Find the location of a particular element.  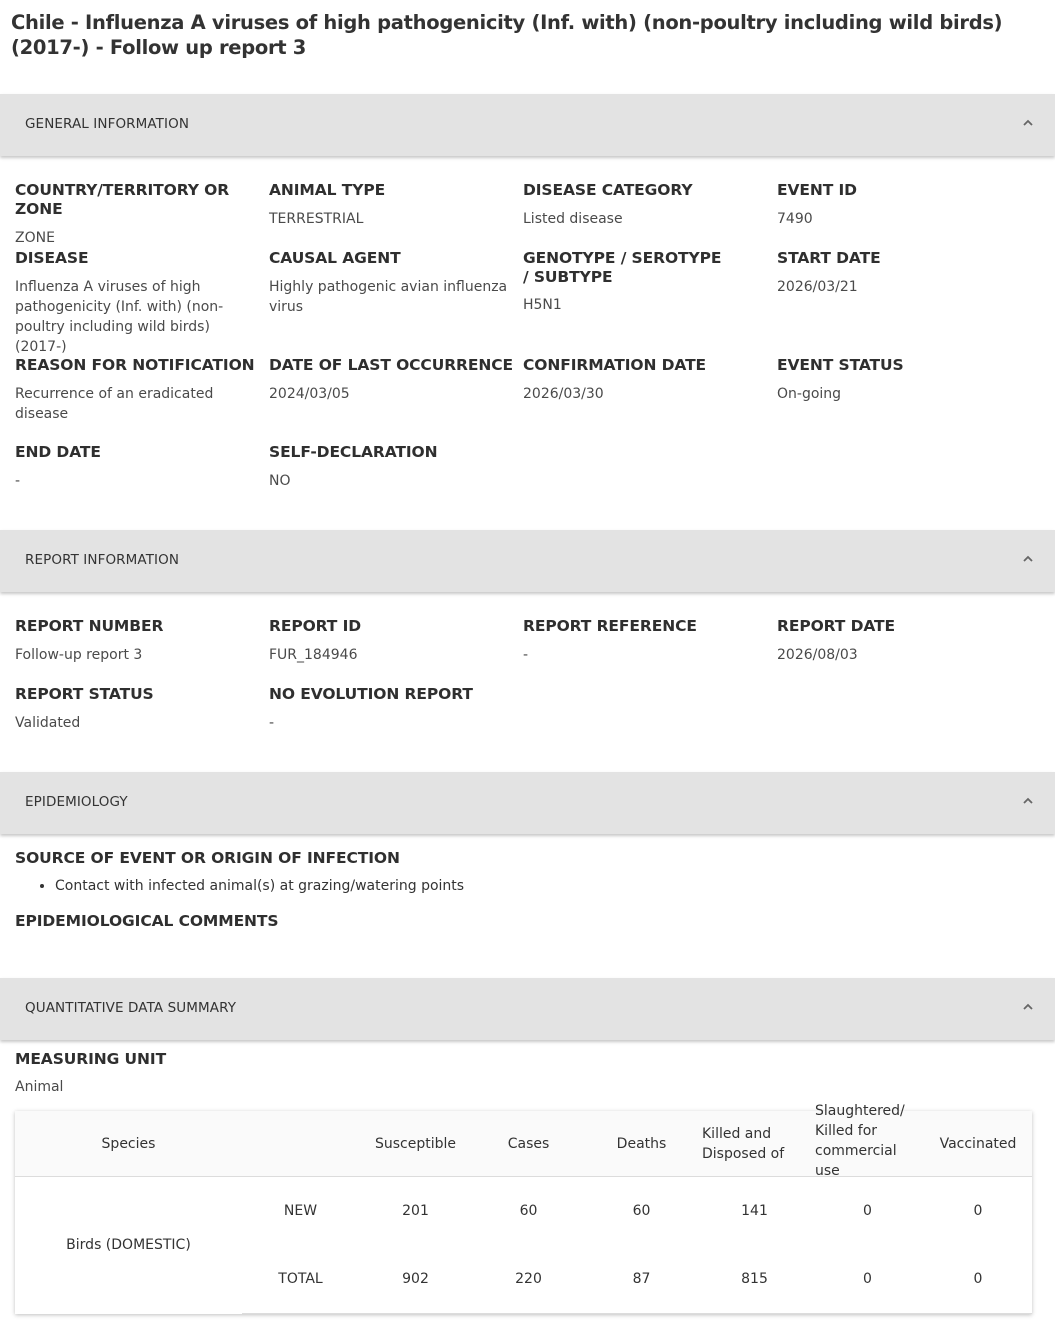

field-value: On-going is located at coordinates (809, 394).